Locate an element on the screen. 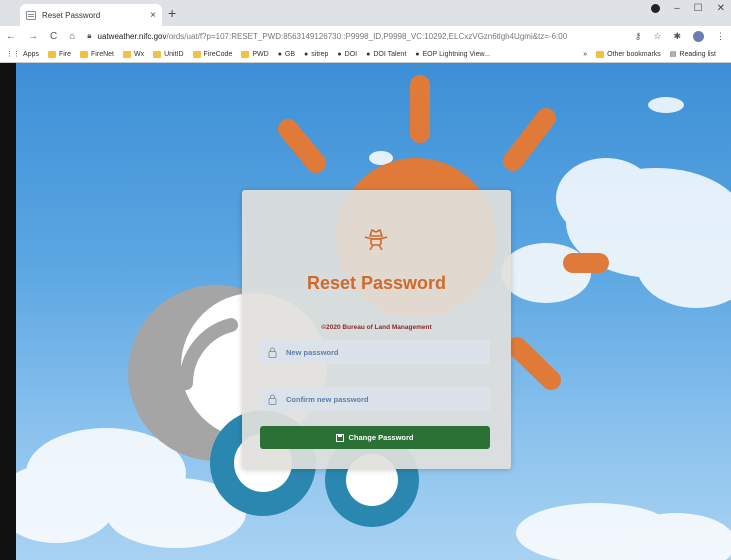 The height and width of the screenshot is (560, 731). bookmark-doi: ● DOI is located at coordinates (347, 54).